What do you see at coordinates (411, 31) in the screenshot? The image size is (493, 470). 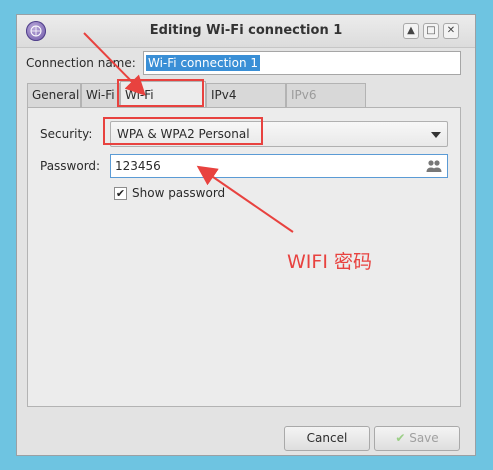 I see `up-arrow-icon: ▲` at bounding box center [411, 31].